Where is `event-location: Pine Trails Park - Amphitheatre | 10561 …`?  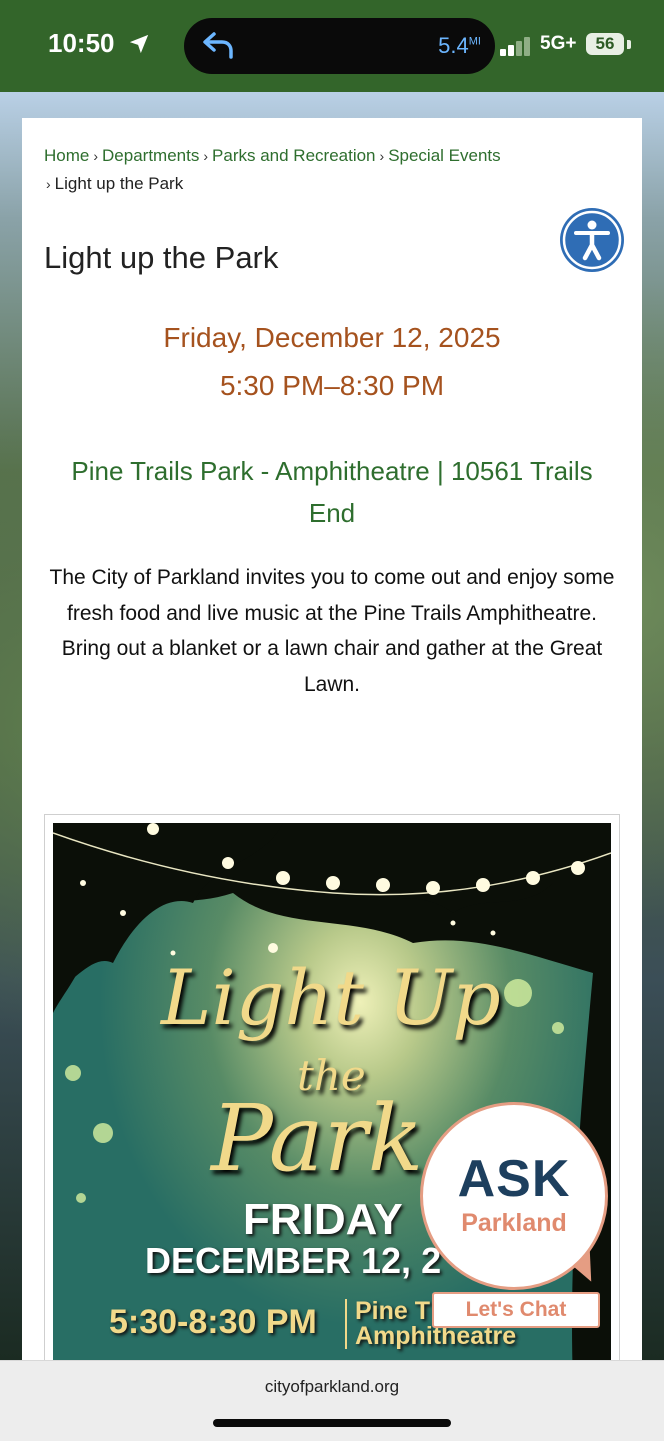 event-location: Pine Trails Park - Amphitheatre | 10561 … is located at coordinates (332, 492).